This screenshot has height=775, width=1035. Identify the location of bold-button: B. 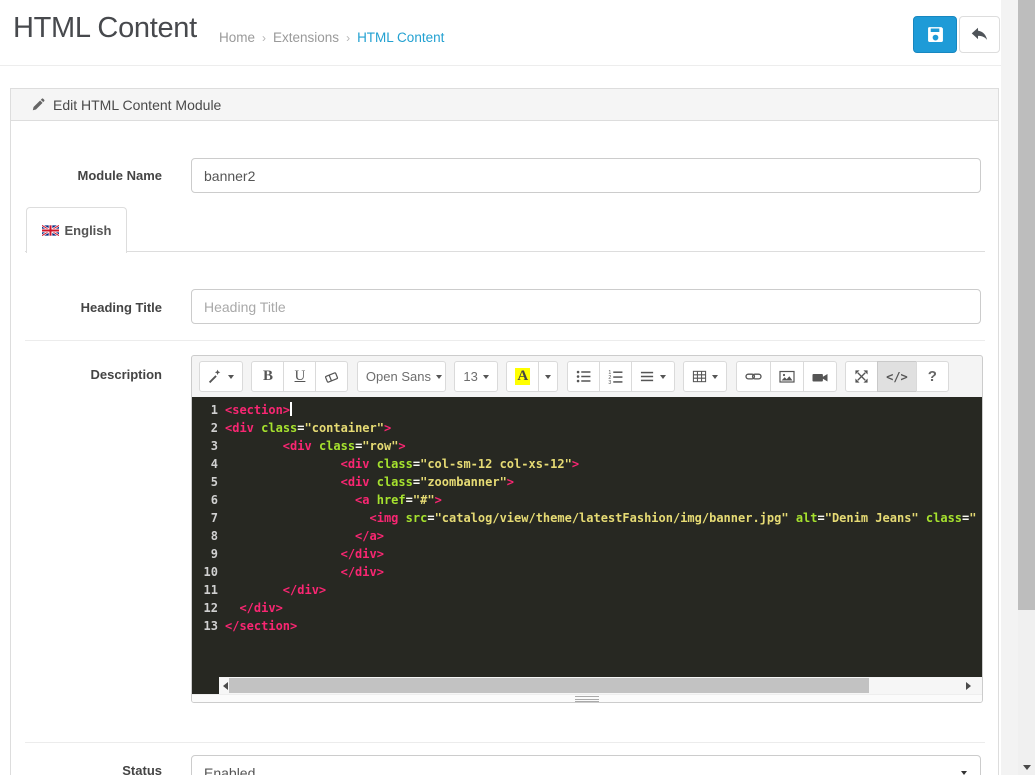
(268, 376).